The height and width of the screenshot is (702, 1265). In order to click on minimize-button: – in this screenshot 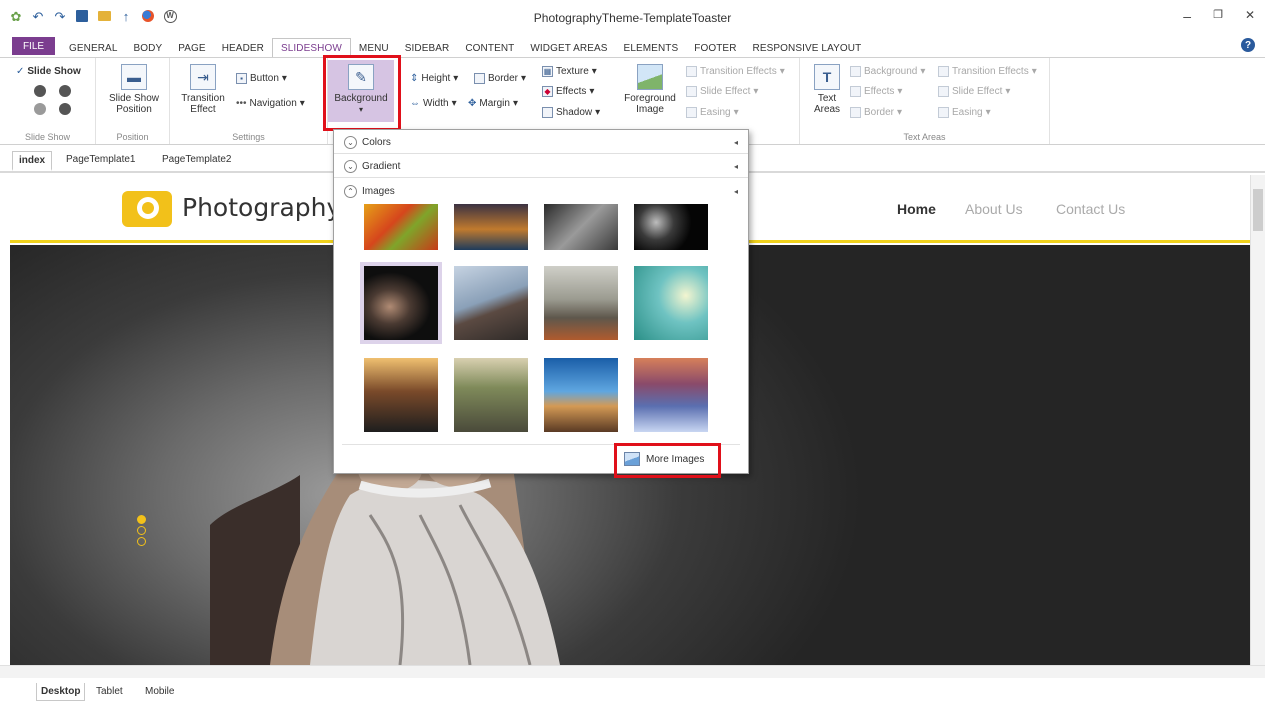, I will do `click(1187, 16)`.